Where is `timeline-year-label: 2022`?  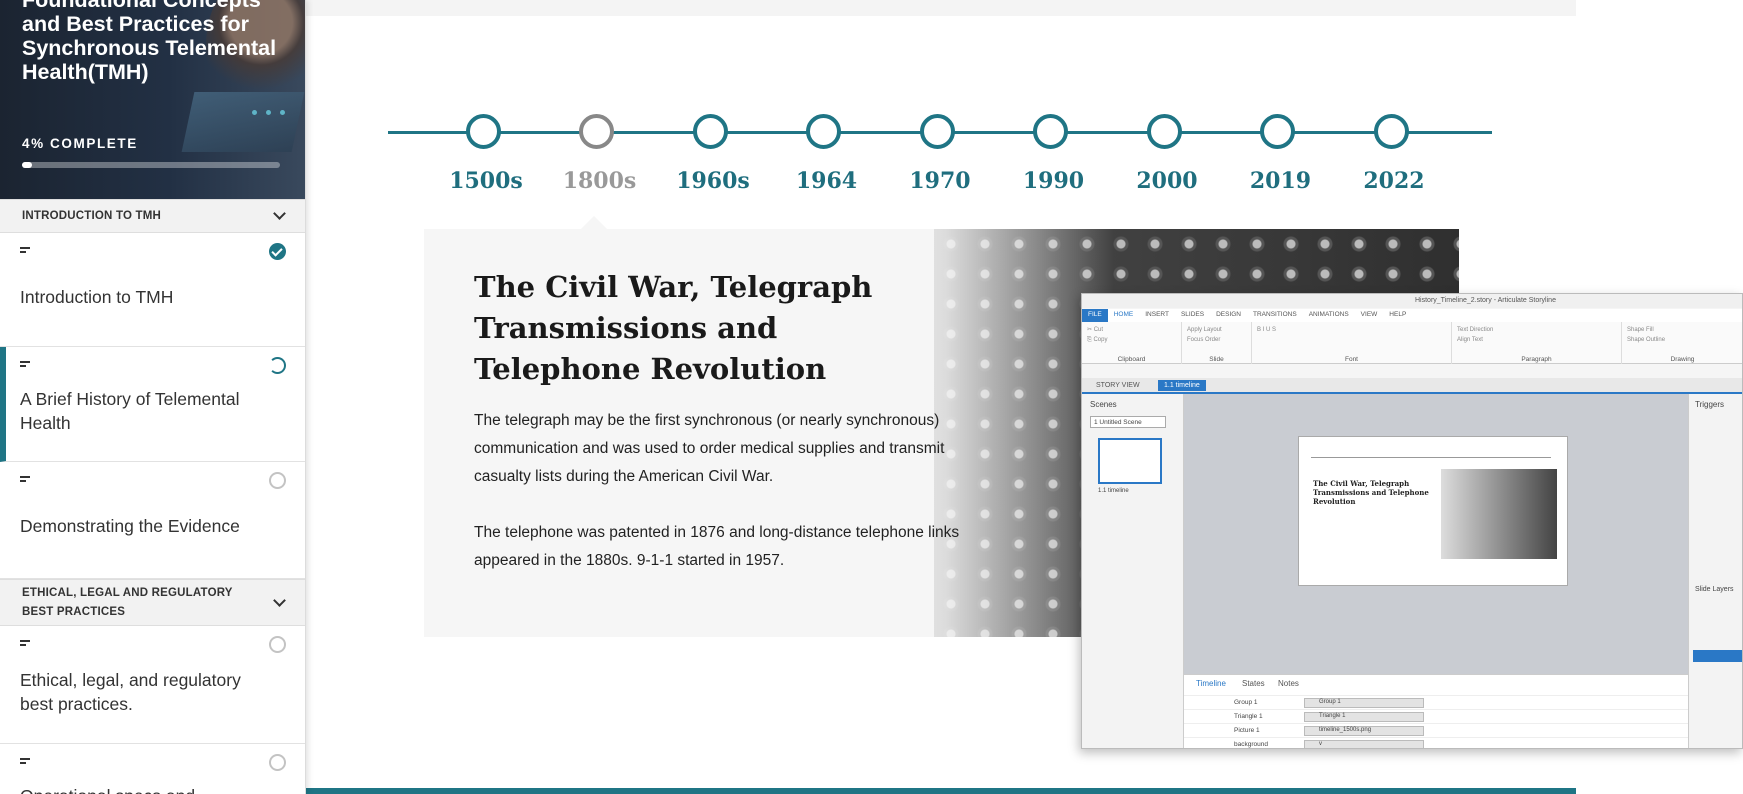 timeline-year-label: 2022 is located at coordinates (1394, 181).